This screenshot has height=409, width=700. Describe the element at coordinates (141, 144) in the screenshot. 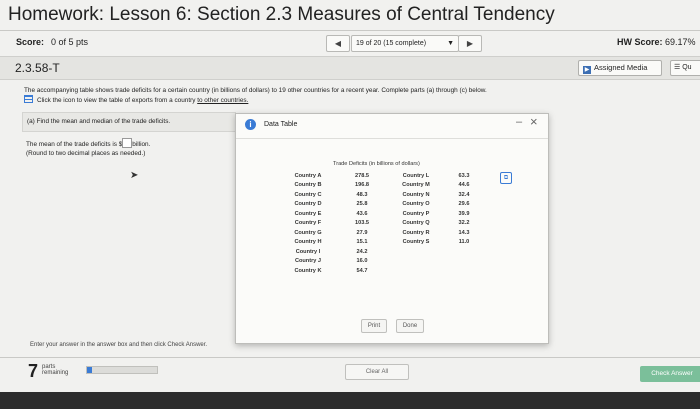

I see `mean-suffix: billion.` at that location.